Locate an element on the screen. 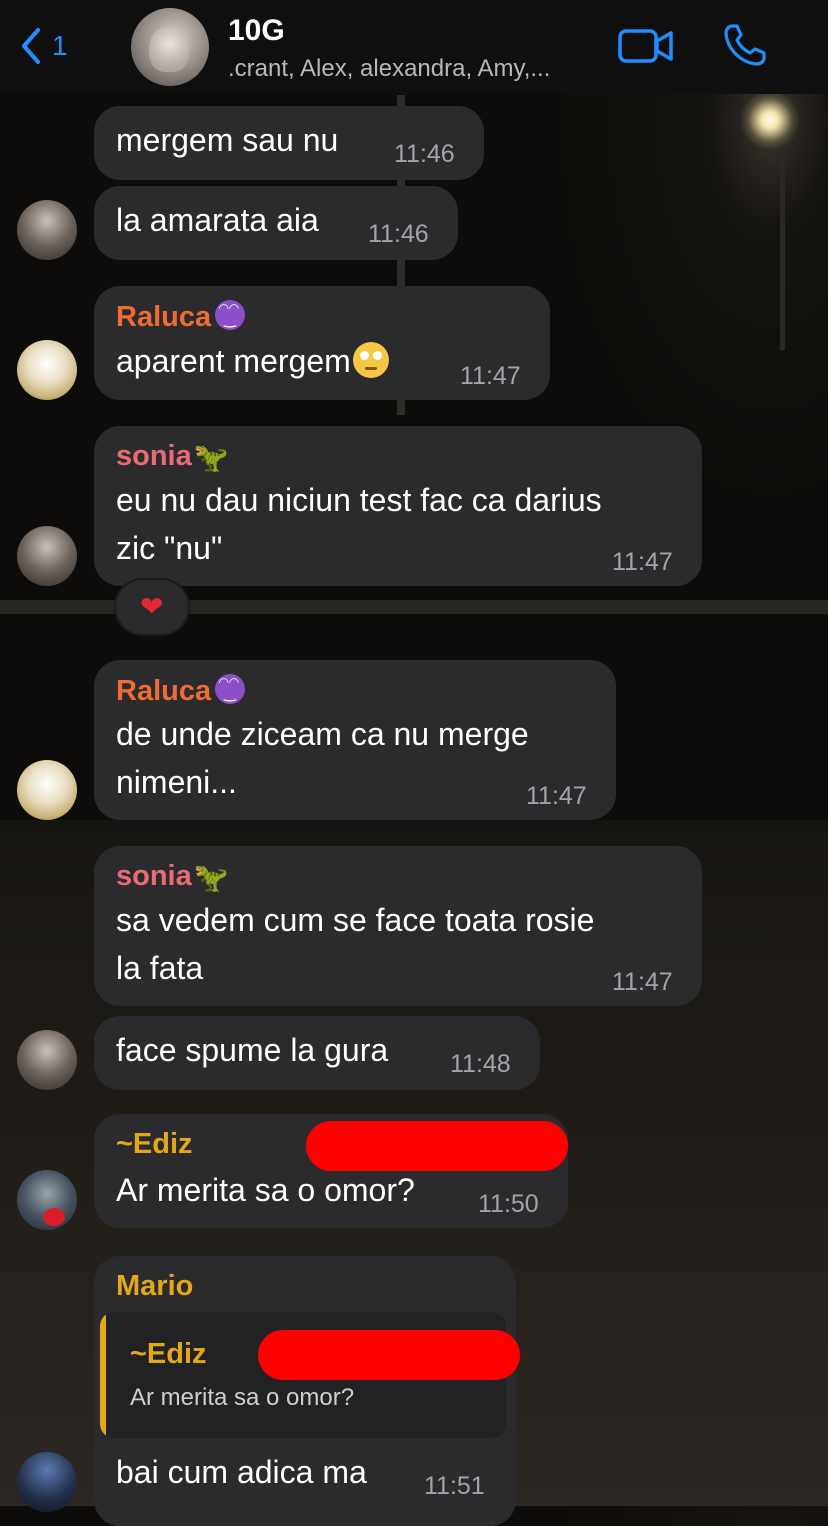 The width and height of the screenshot is (828, 1526). heart-icon: ❤ is located at coordinates (152, 606).